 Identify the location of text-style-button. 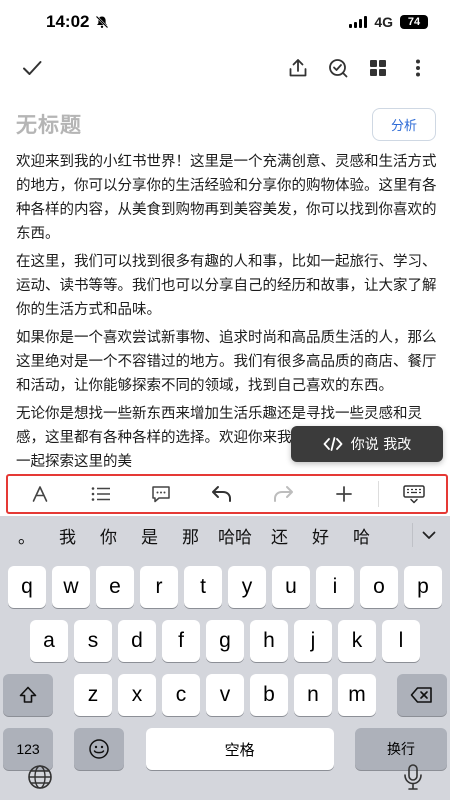
(40, 494).